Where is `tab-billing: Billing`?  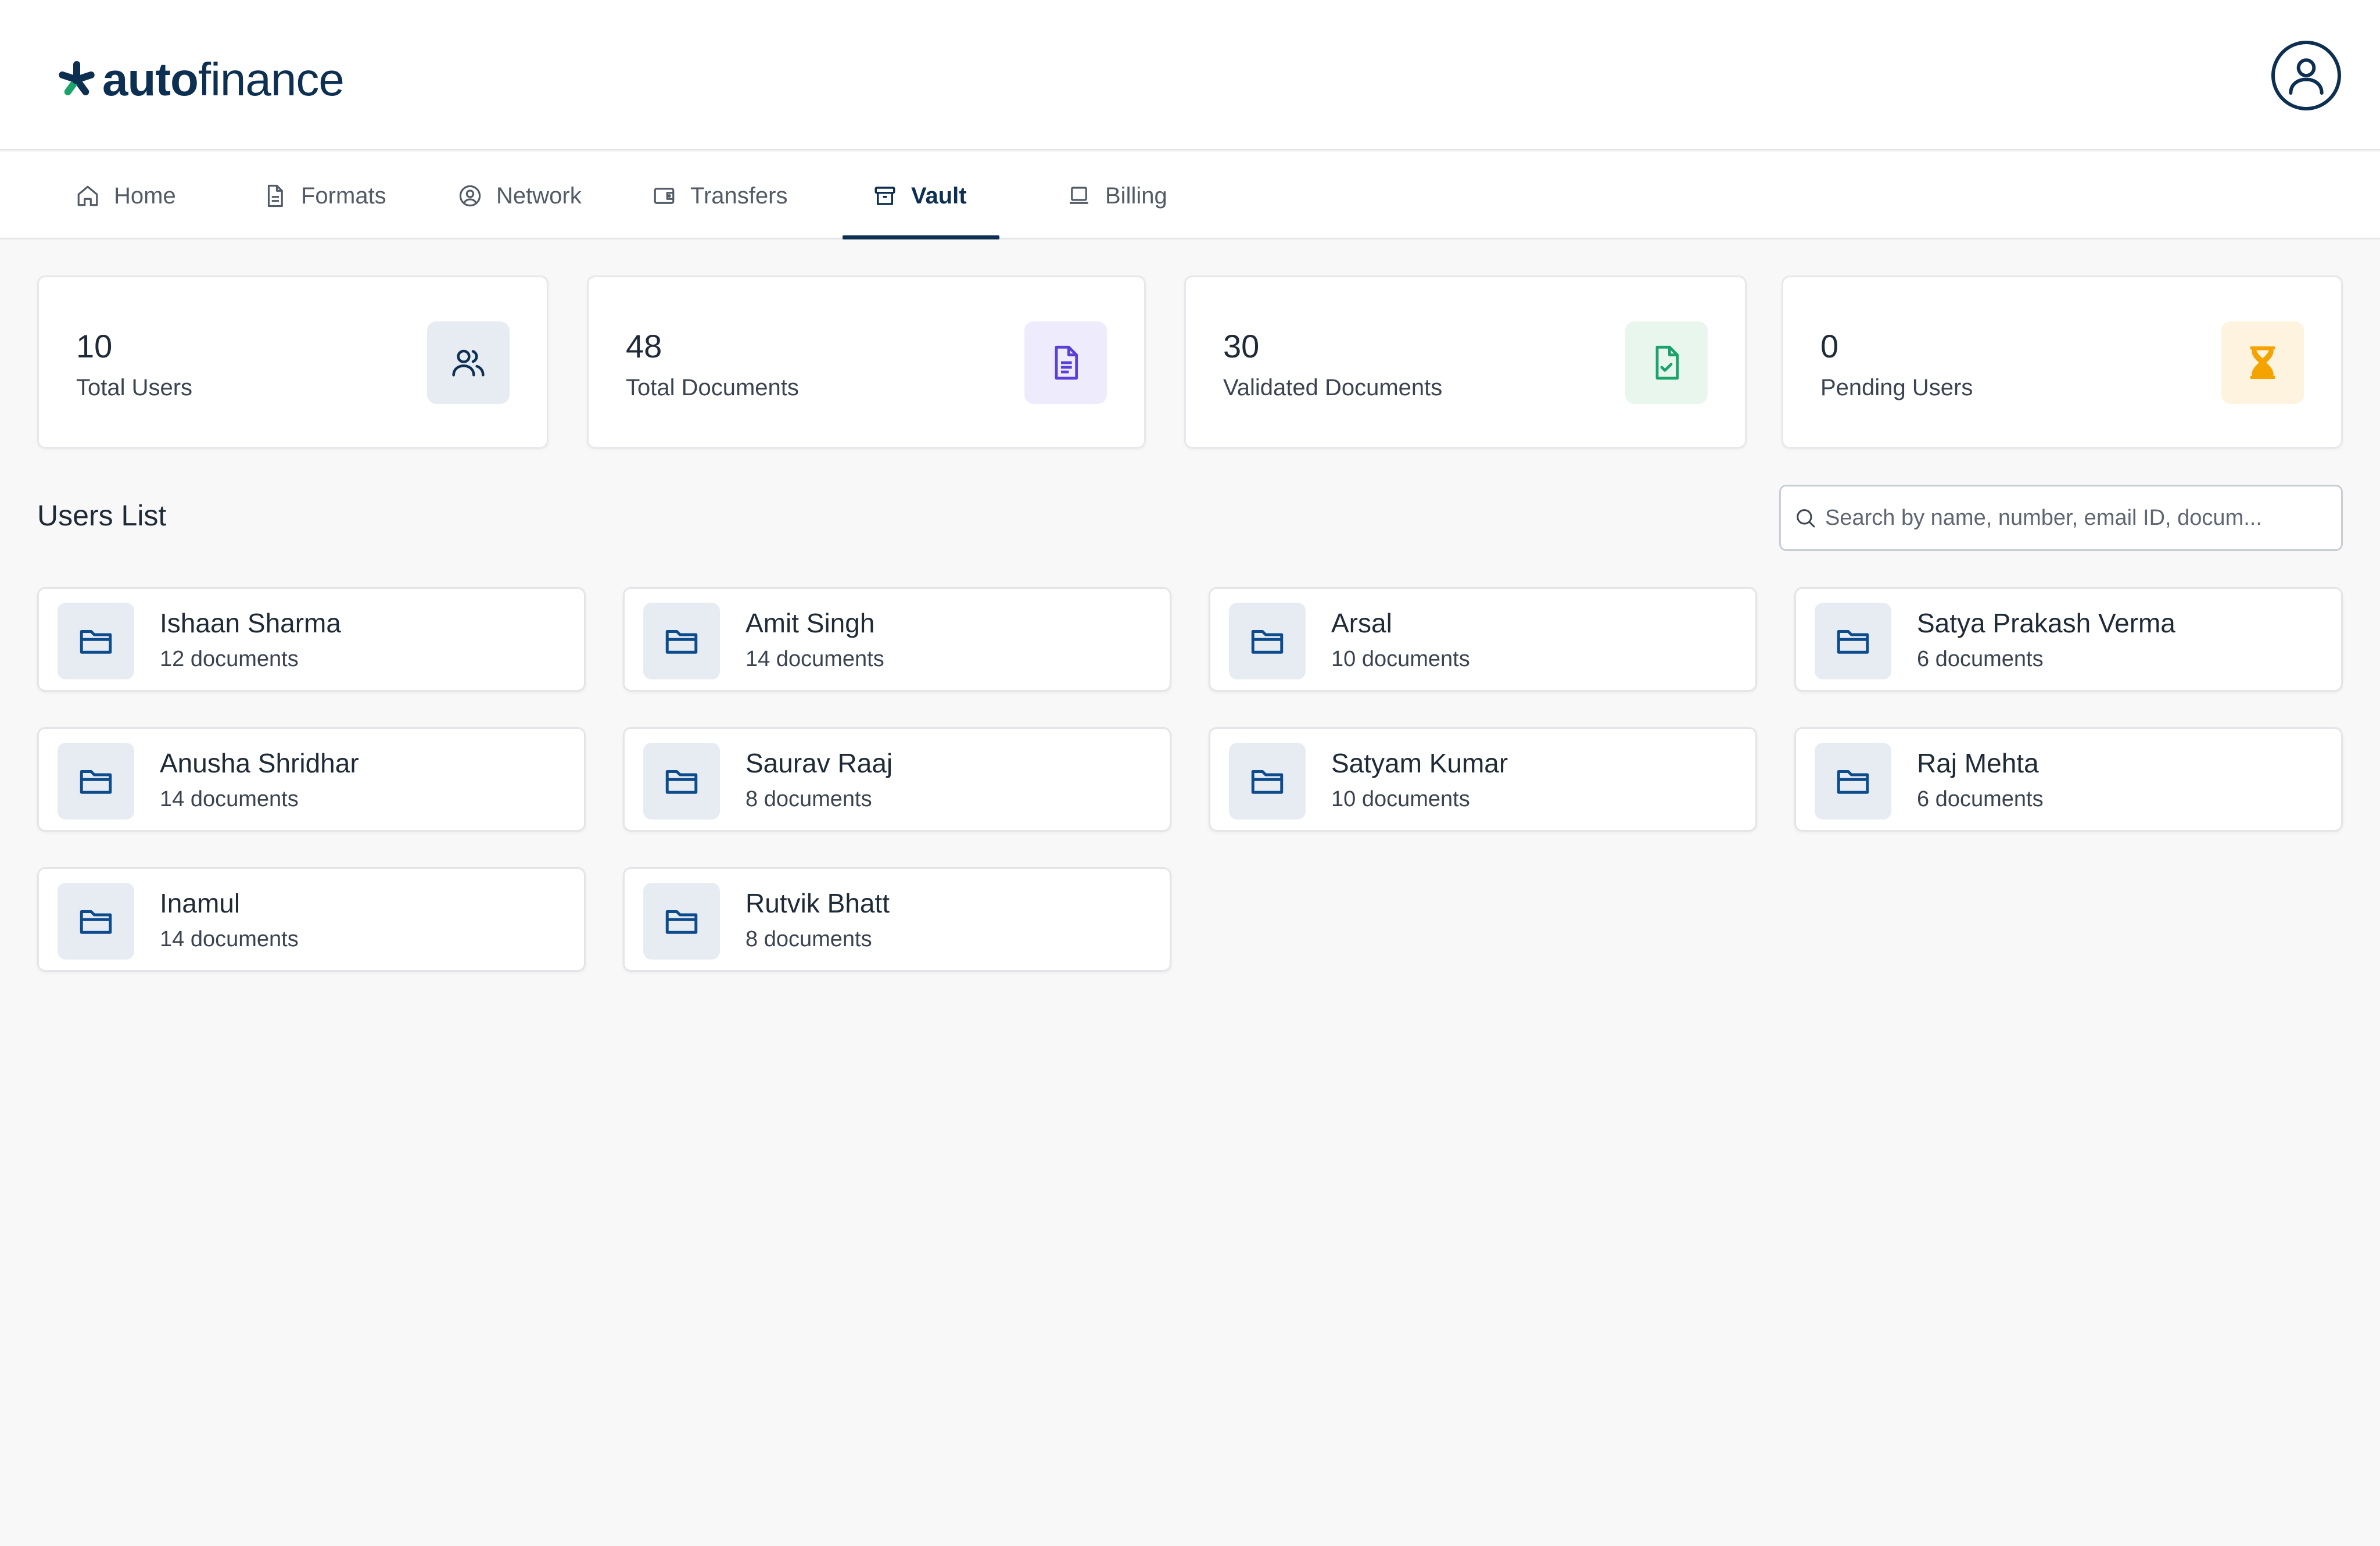
tab-billing: Billing is located at coordinates (1117, 195).